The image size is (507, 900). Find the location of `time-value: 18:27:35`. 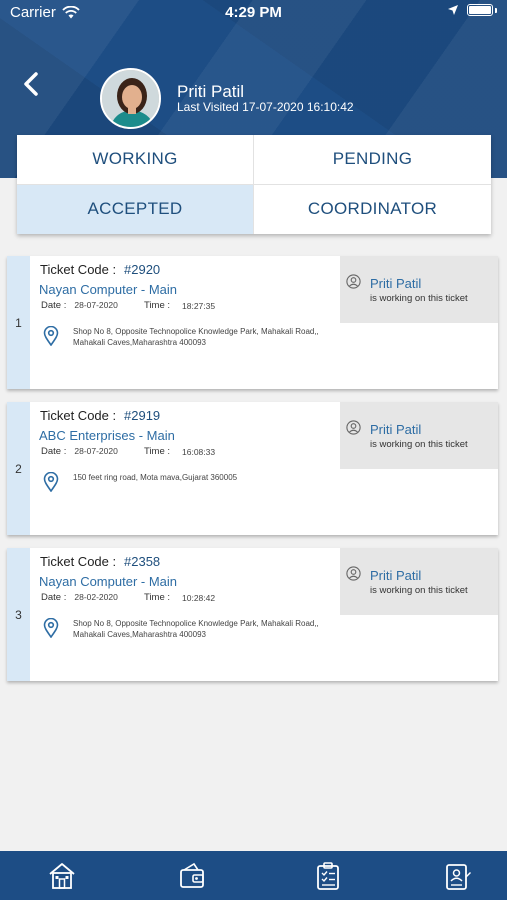

time-value: 18:27:35 is located at coordinates (199, 306).